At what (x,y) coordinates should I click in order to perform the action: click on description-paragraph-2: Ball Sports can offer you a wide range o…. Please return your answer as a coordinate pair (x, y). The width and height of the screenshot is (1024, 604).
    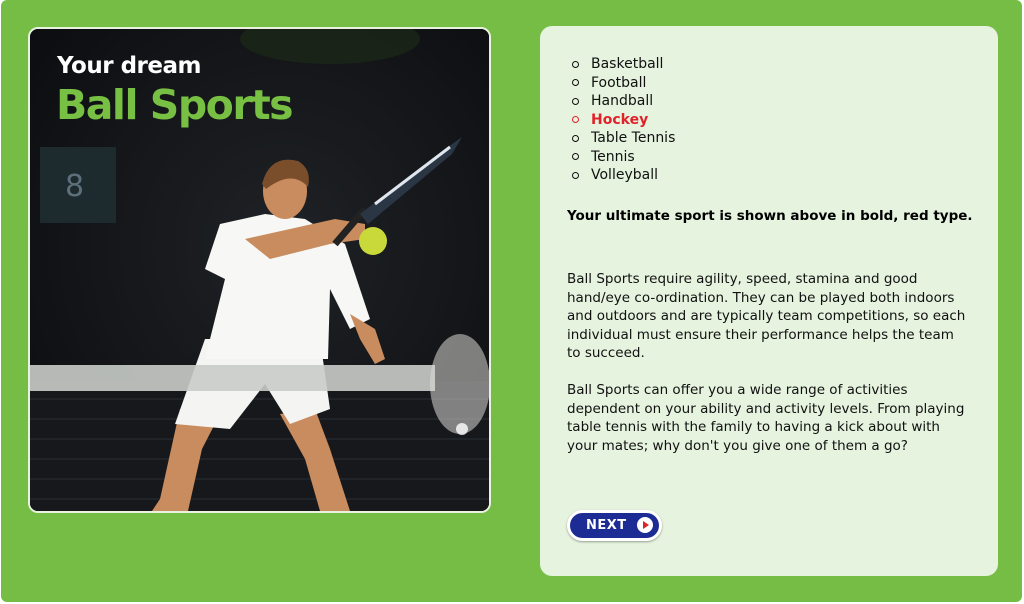
    Looking at the image, I should click on (766, 418).